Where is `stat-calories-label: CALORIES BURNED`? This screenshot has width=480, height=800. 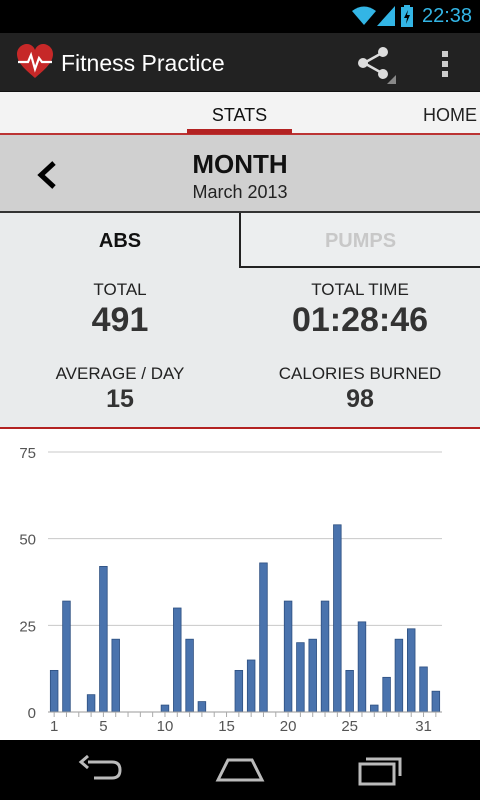
stat-calories-label: CALORIES BURNED is located at coordinates (360, 373).